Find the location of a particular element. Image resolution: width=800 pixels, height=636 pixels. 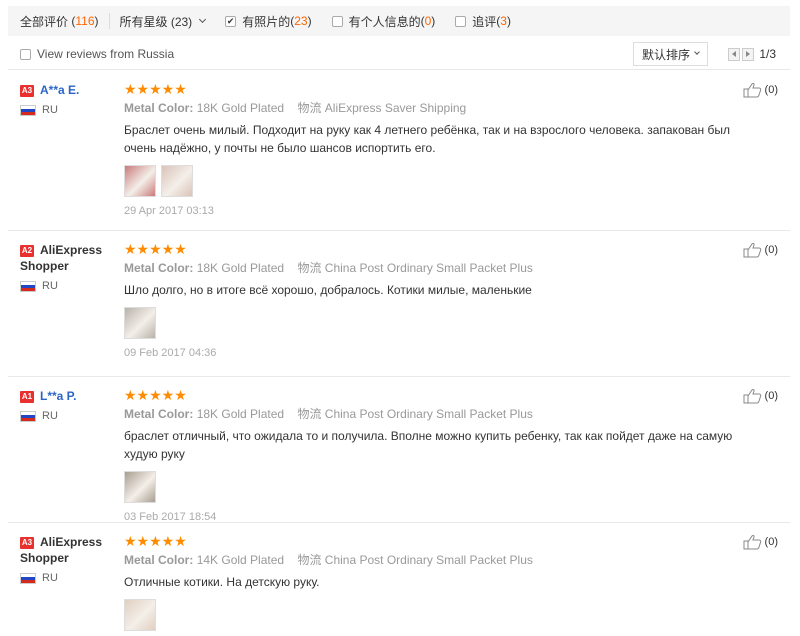

review-text: Отличные котики. На детскую руку. is located at coordinates (222, 582).